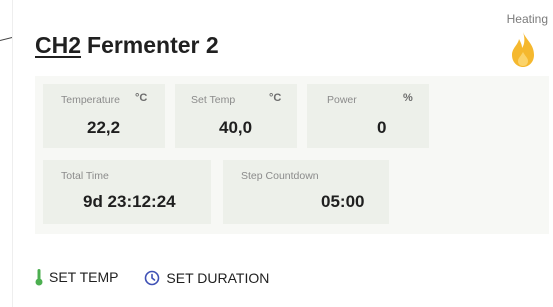 The height and width of the screenshot is (307, 553). Describe the element at coordinates (104, 116) in the screenshot. I see `temperature-tile: Temperature °C 22,2` at that location.